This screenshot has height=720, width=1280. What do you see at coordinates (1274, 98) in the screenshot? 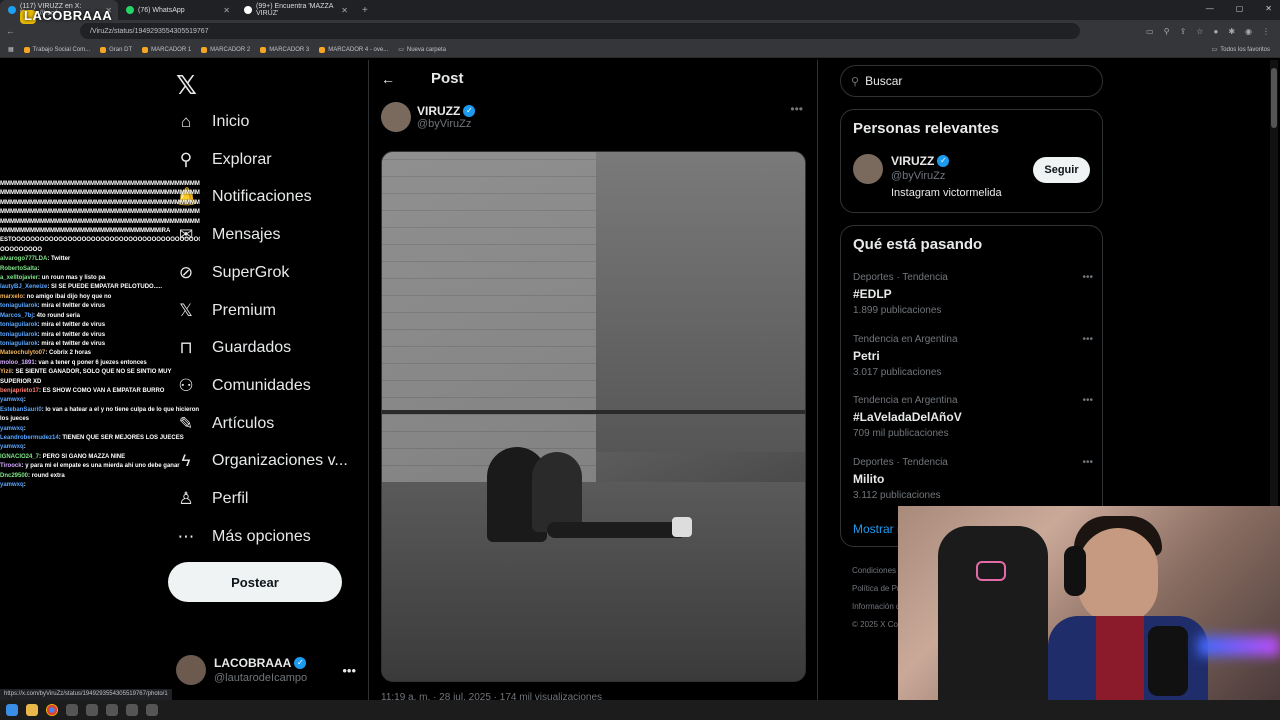
I see `scrollbar-thumb` at bounding box center [1274, 98].